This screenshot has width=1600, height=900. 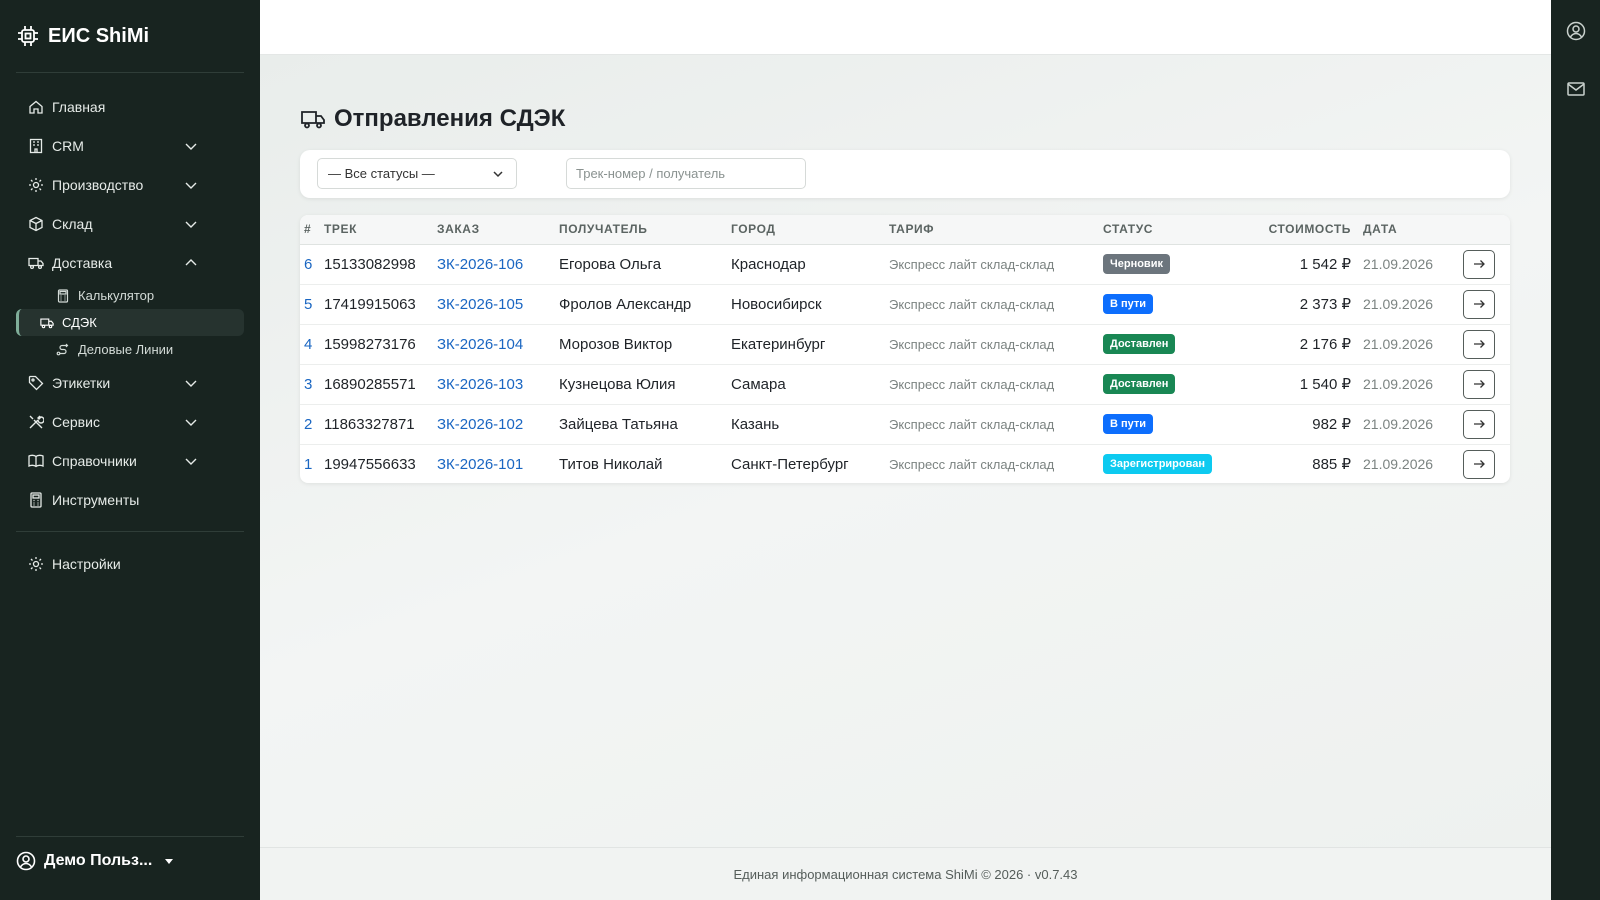 I want to click on order-link: ЗК-2026-106, so click(x=494, y=264).